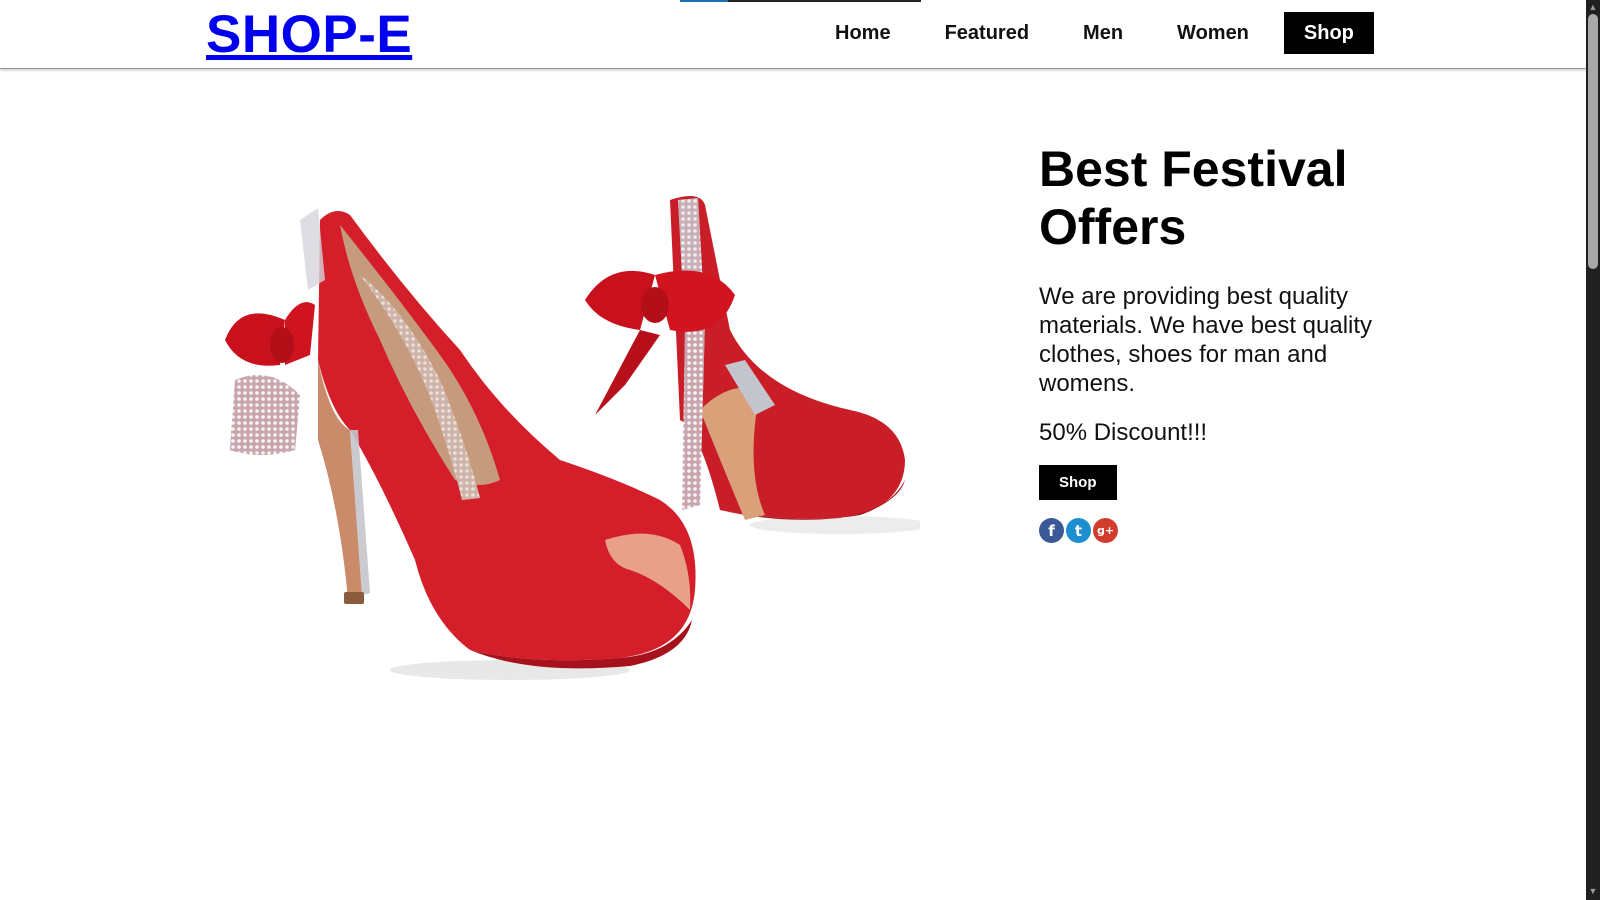 This screenshot has width=1600, height=900. Describe the element at coordinates (800, 1) in the screenshot. I see `top-progress-line` at that location.